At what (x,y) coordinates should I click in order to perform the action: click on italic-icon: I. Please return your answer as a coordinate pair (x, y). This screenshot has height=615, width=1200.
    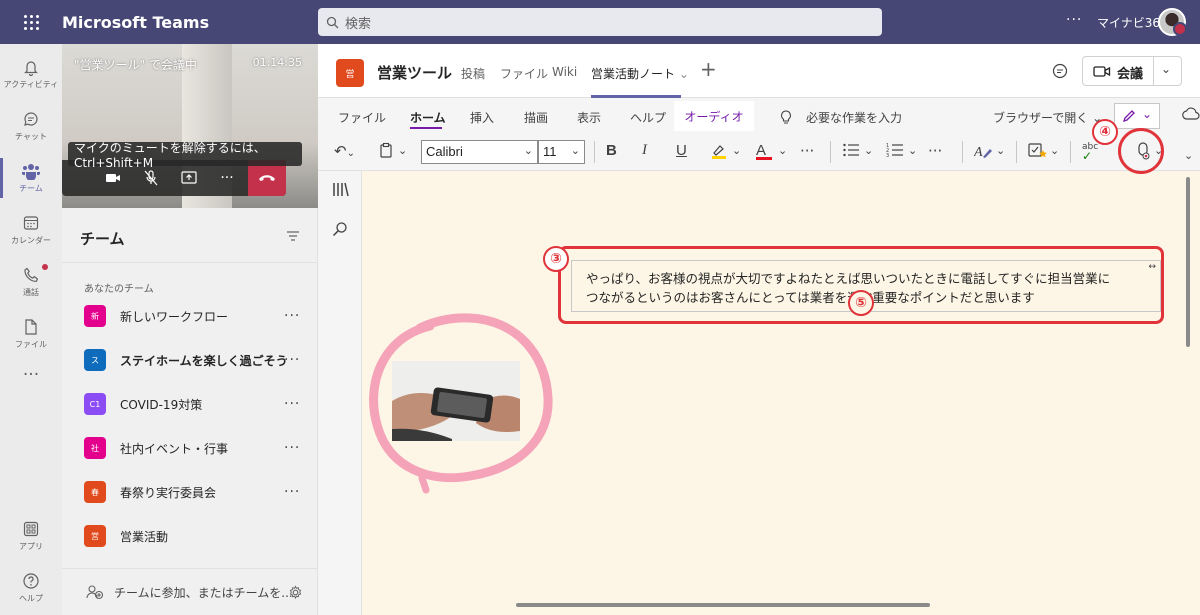
    Looking at the image, I should click on (644, 150).